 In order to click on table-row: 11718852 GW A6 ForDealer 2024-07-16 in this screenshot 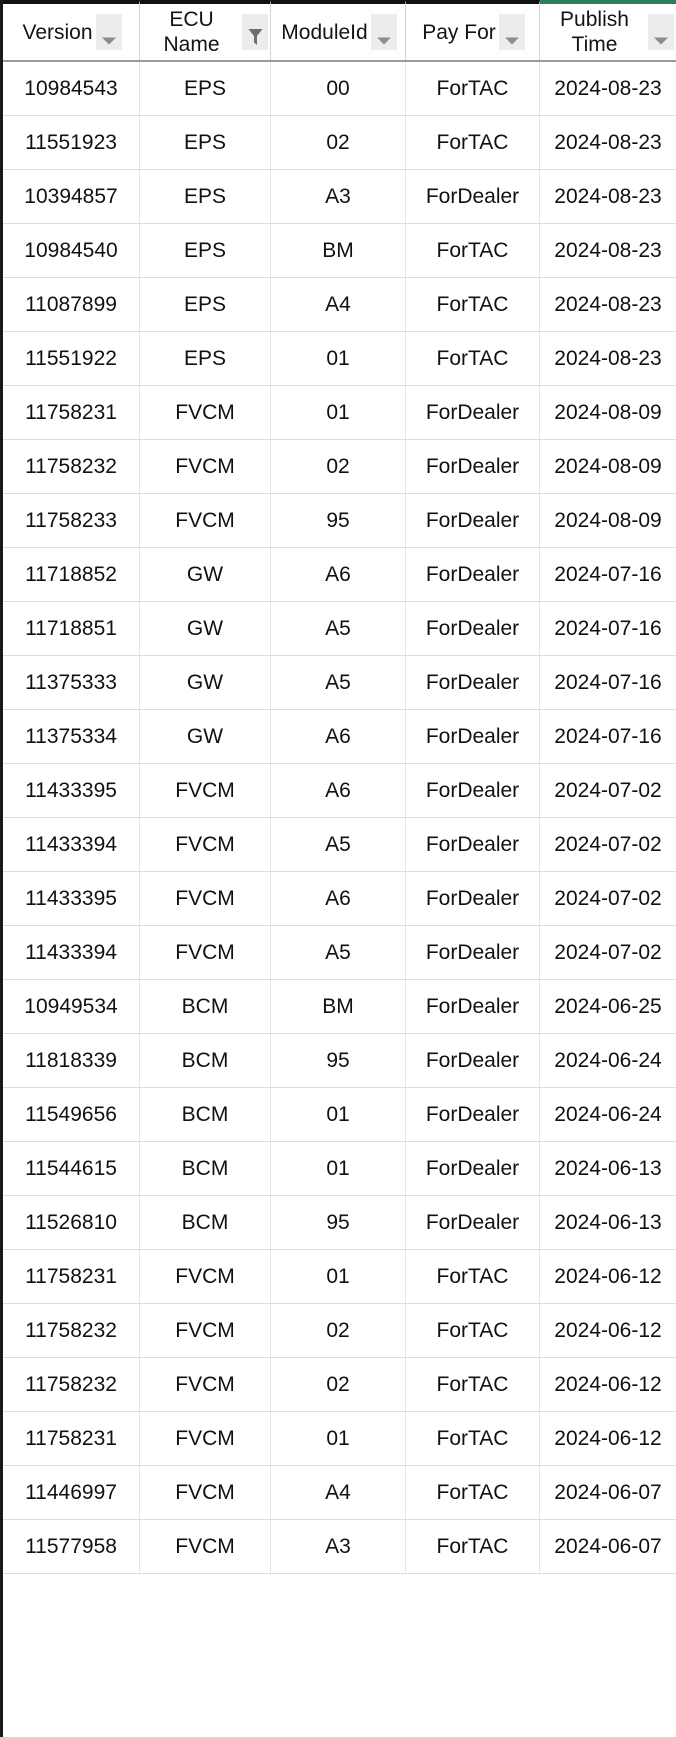, I will do `click(339, 575)`.